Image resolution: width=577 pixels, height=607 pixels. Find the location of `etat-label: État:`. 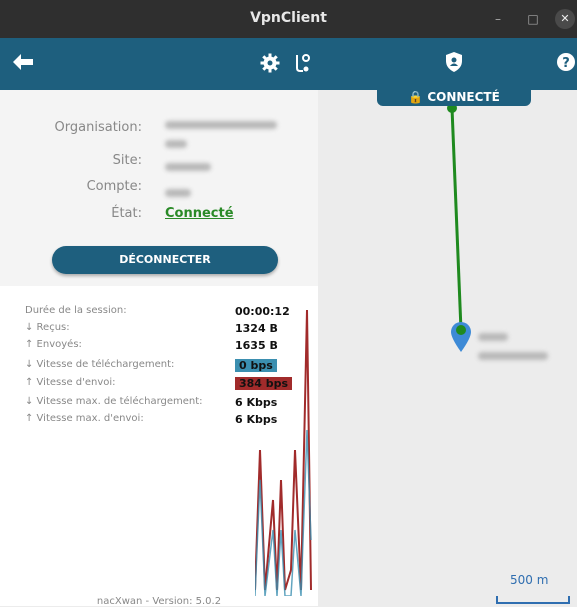

etat-label: État: is located at coordinates (126, 213).